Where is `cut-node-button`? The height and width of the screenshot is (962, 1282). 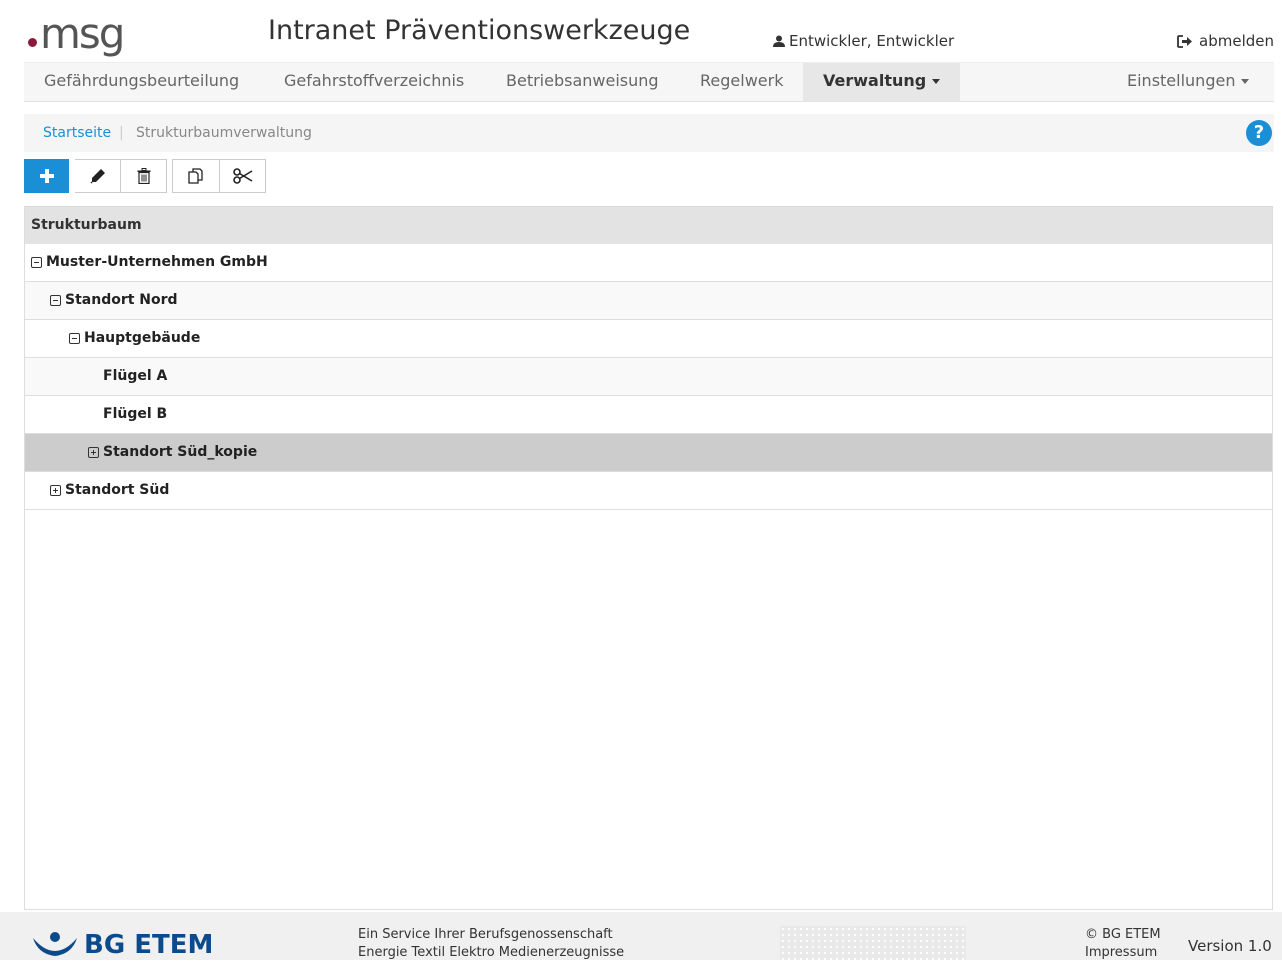 cut-node-button is located at coordinates (243, 176).